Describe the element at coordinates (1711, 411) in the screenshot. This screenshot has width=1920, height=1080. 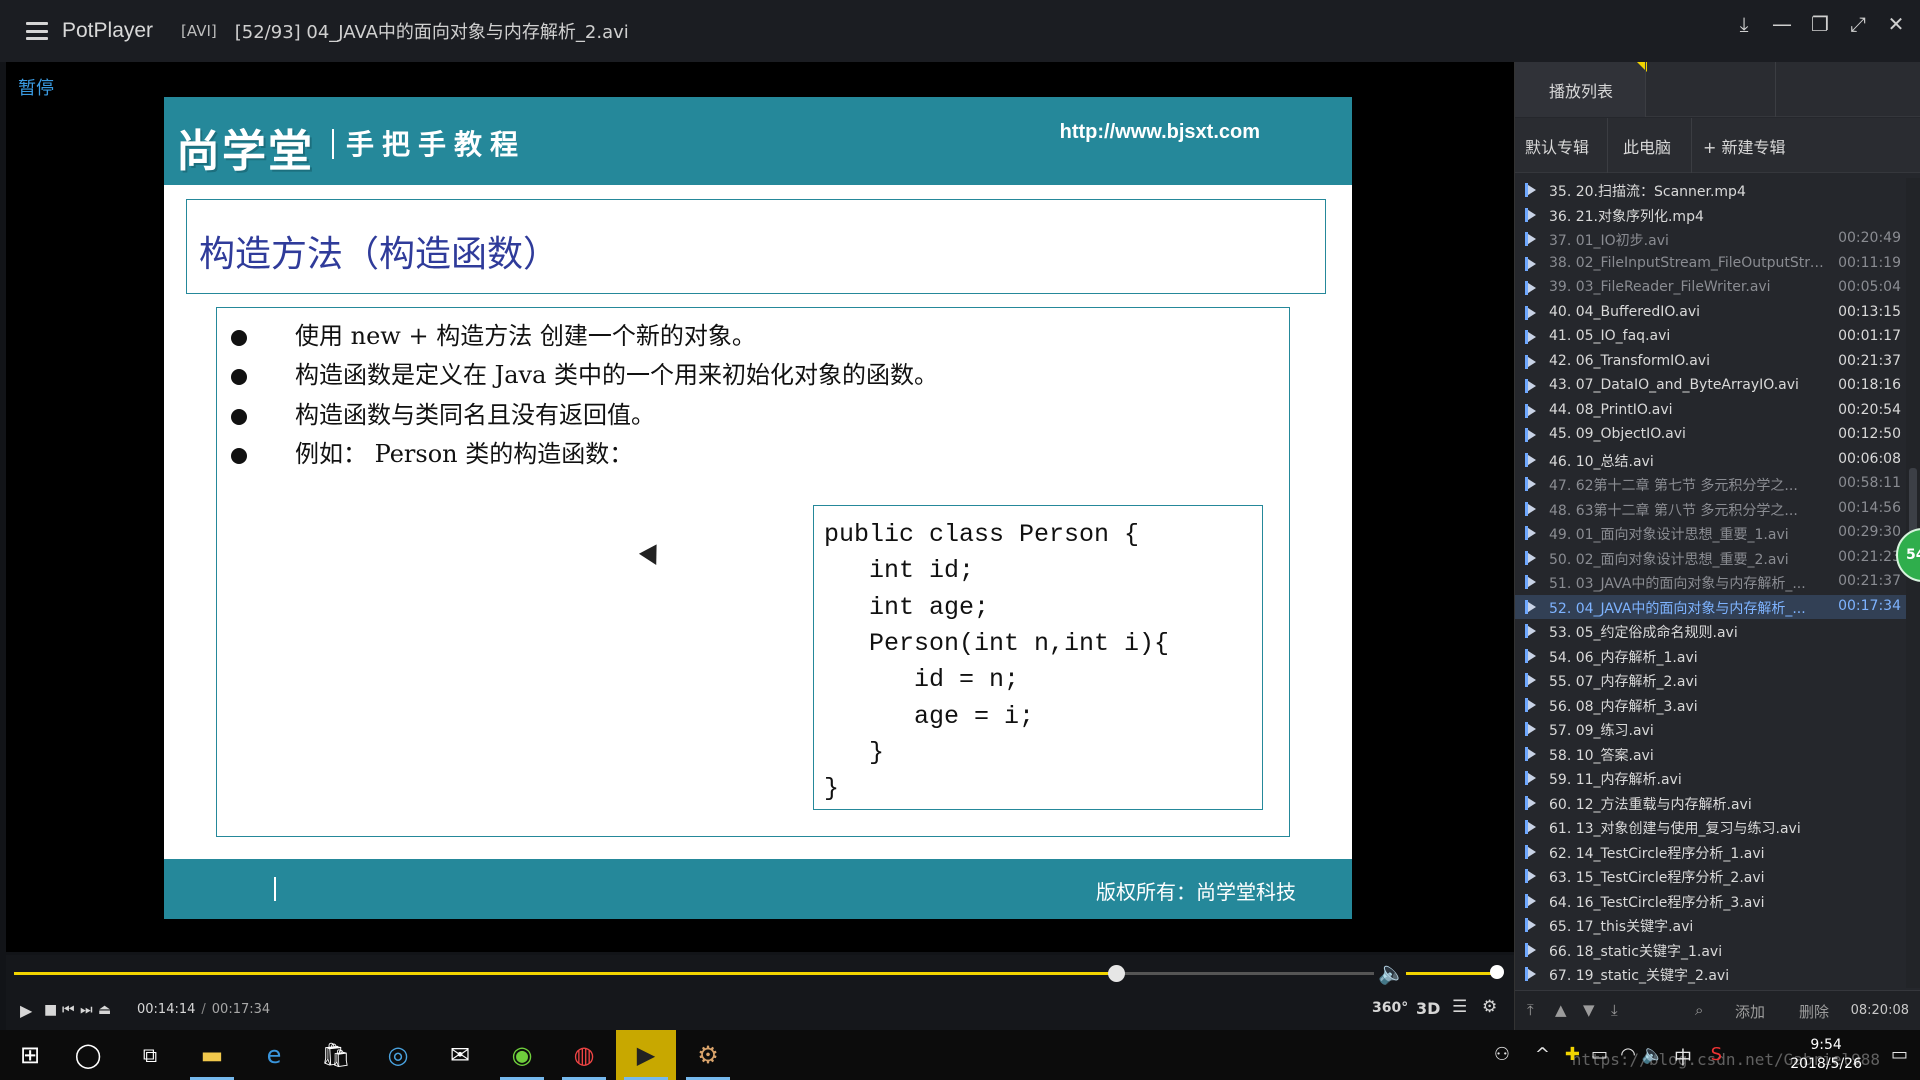
I see `playlist-item: 44. 08_PrintIO.avi 00:20:54` at that location.